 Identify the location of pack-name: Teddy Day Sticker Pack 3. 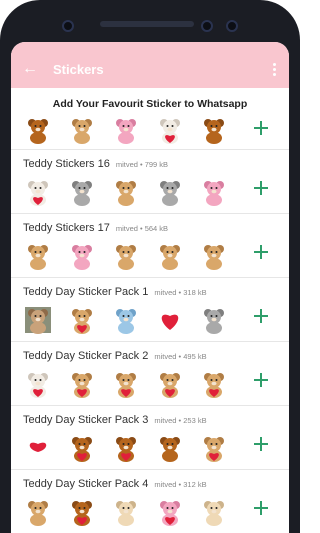
(86, 420).